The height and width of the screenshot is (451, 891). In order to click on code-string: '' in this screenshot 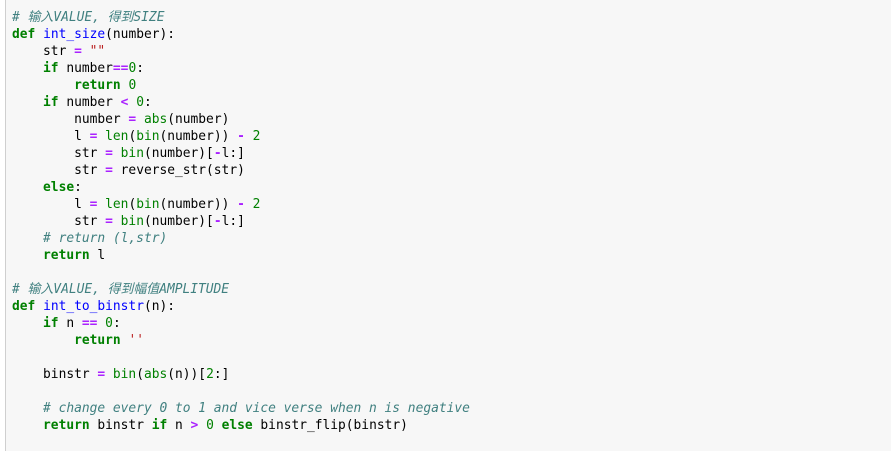, I will do `click(136, 340)`.